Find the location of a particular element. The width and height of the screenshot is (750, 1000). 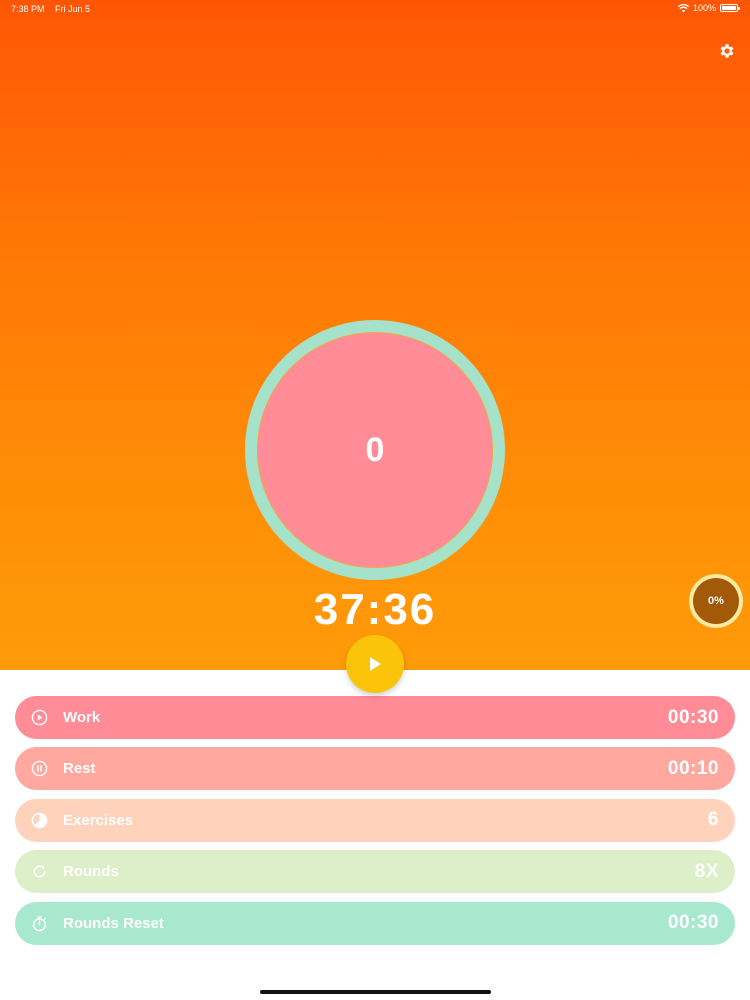

settings-button is located at coordinates (727, 51).